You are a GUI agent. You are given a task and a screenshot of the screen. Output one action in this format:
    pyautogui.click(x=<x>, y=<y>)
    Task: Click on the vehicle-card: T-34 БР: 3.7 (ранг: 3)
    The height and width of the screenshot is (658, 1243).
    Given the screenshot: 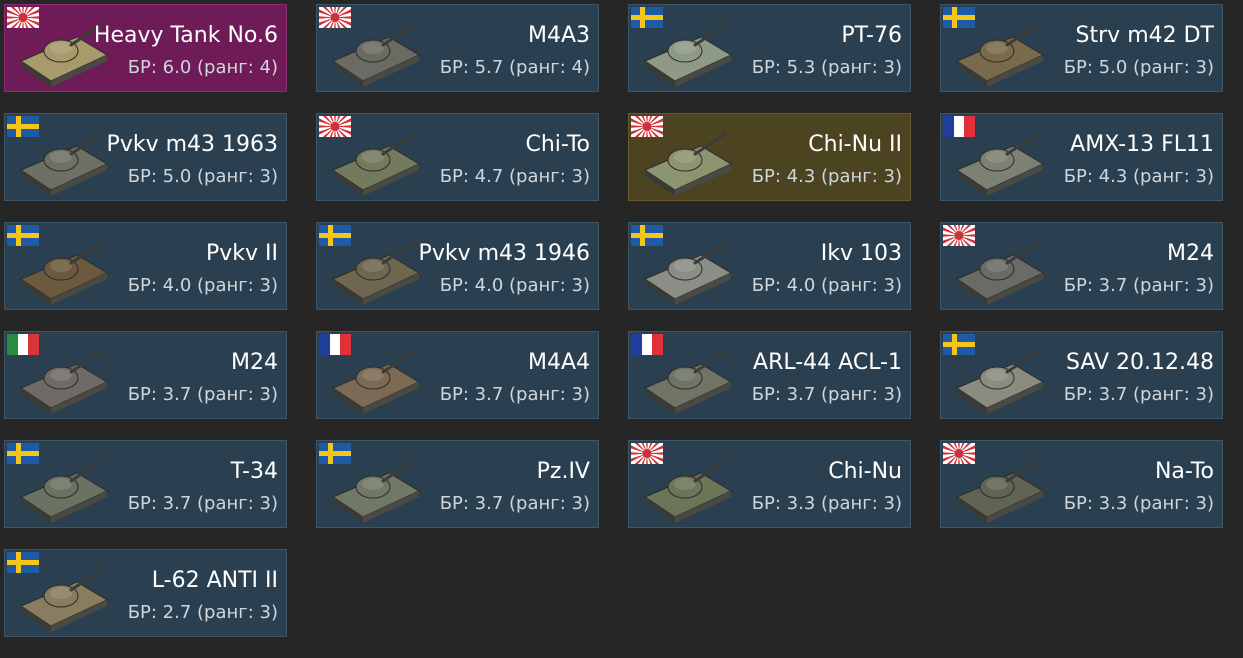 What is the action you would take?
    pyautogui.click(x=145, y=484)
    